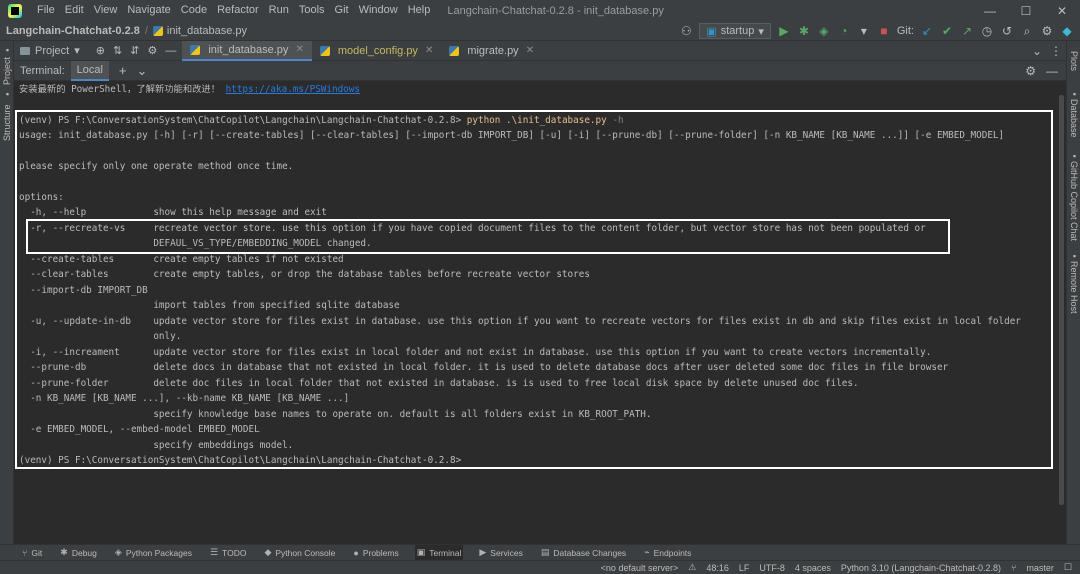 The width and height of the screenshot is (1080, 574). I want to click on bottom-tool-git: ⑂ Git, so click(32, 553).